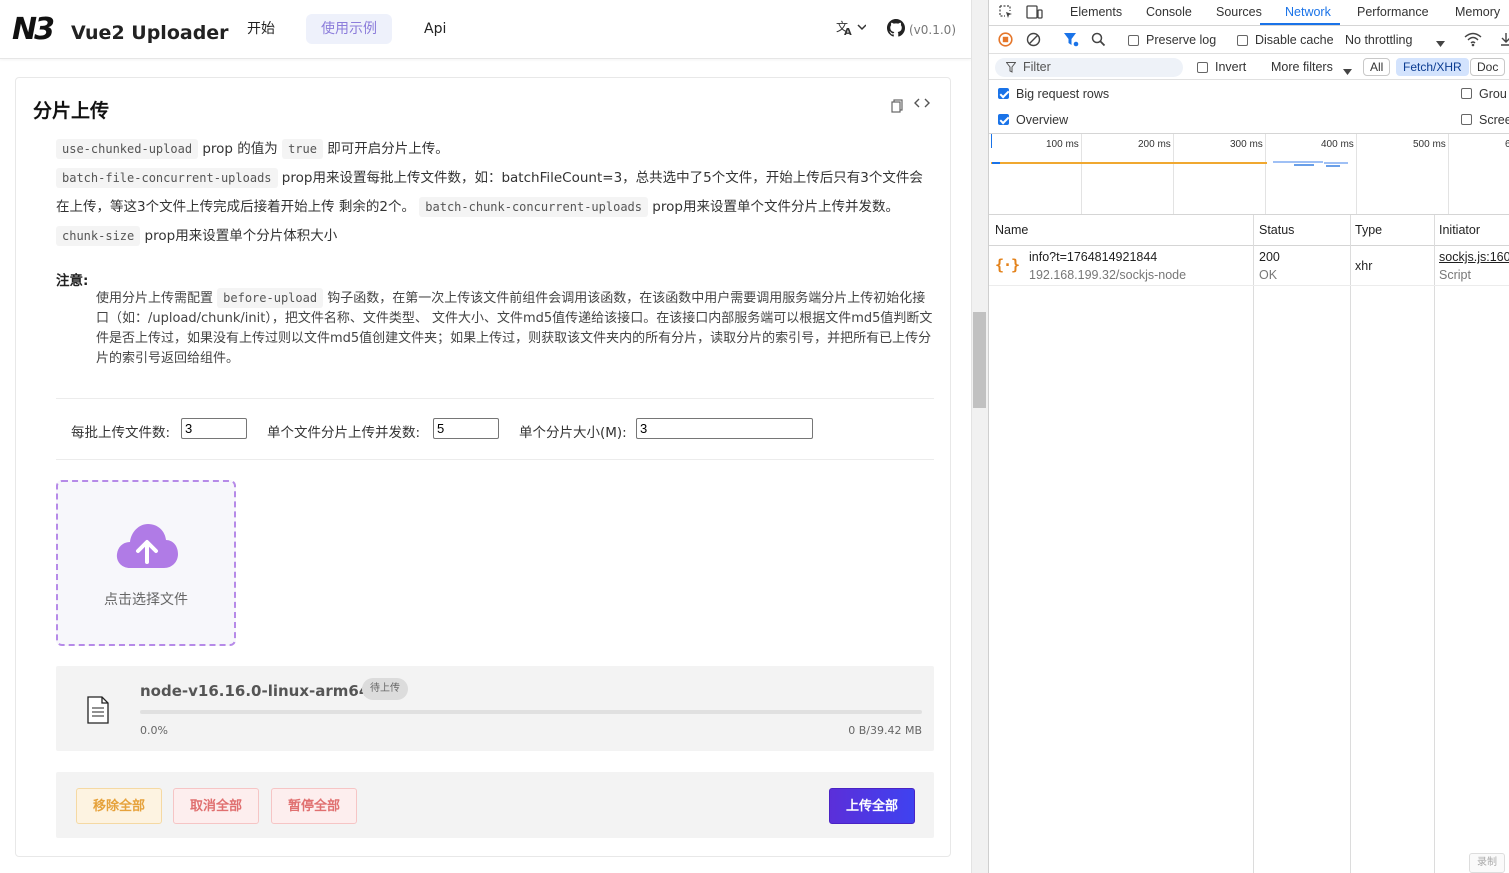  I want to click on nav-start: 开始, so click(261, 29).